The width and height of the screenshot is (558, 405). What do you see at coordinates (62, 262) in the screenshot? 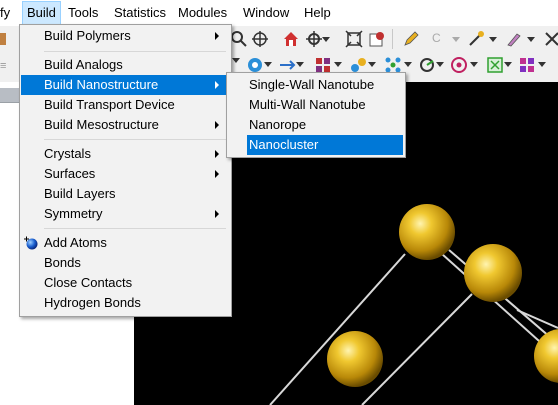
I see `menu-item-label: Bonds` at bounding box center [62, 262].